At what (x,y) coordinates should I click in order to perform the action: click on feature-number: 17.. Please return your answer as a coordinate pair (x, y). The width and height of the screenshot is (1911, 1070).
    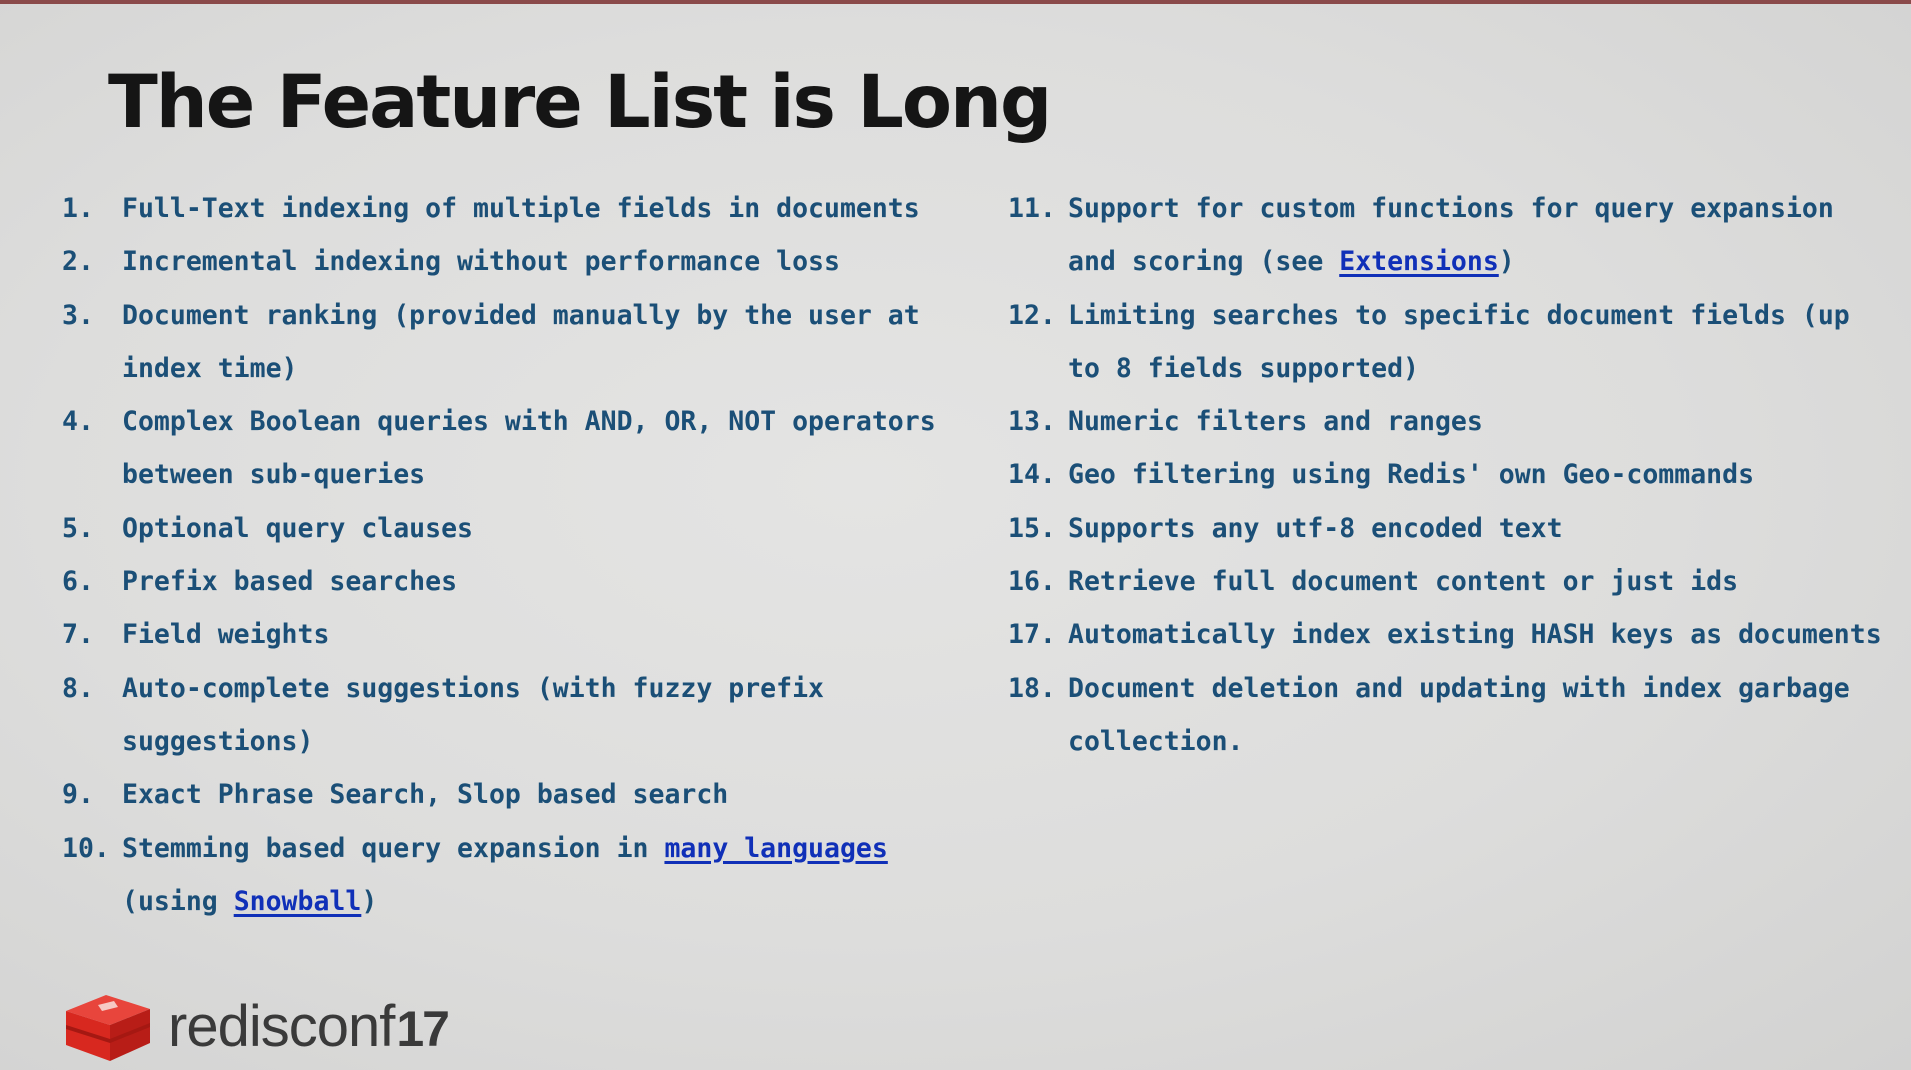
    Looking at the image, I should click on (1032, 635).